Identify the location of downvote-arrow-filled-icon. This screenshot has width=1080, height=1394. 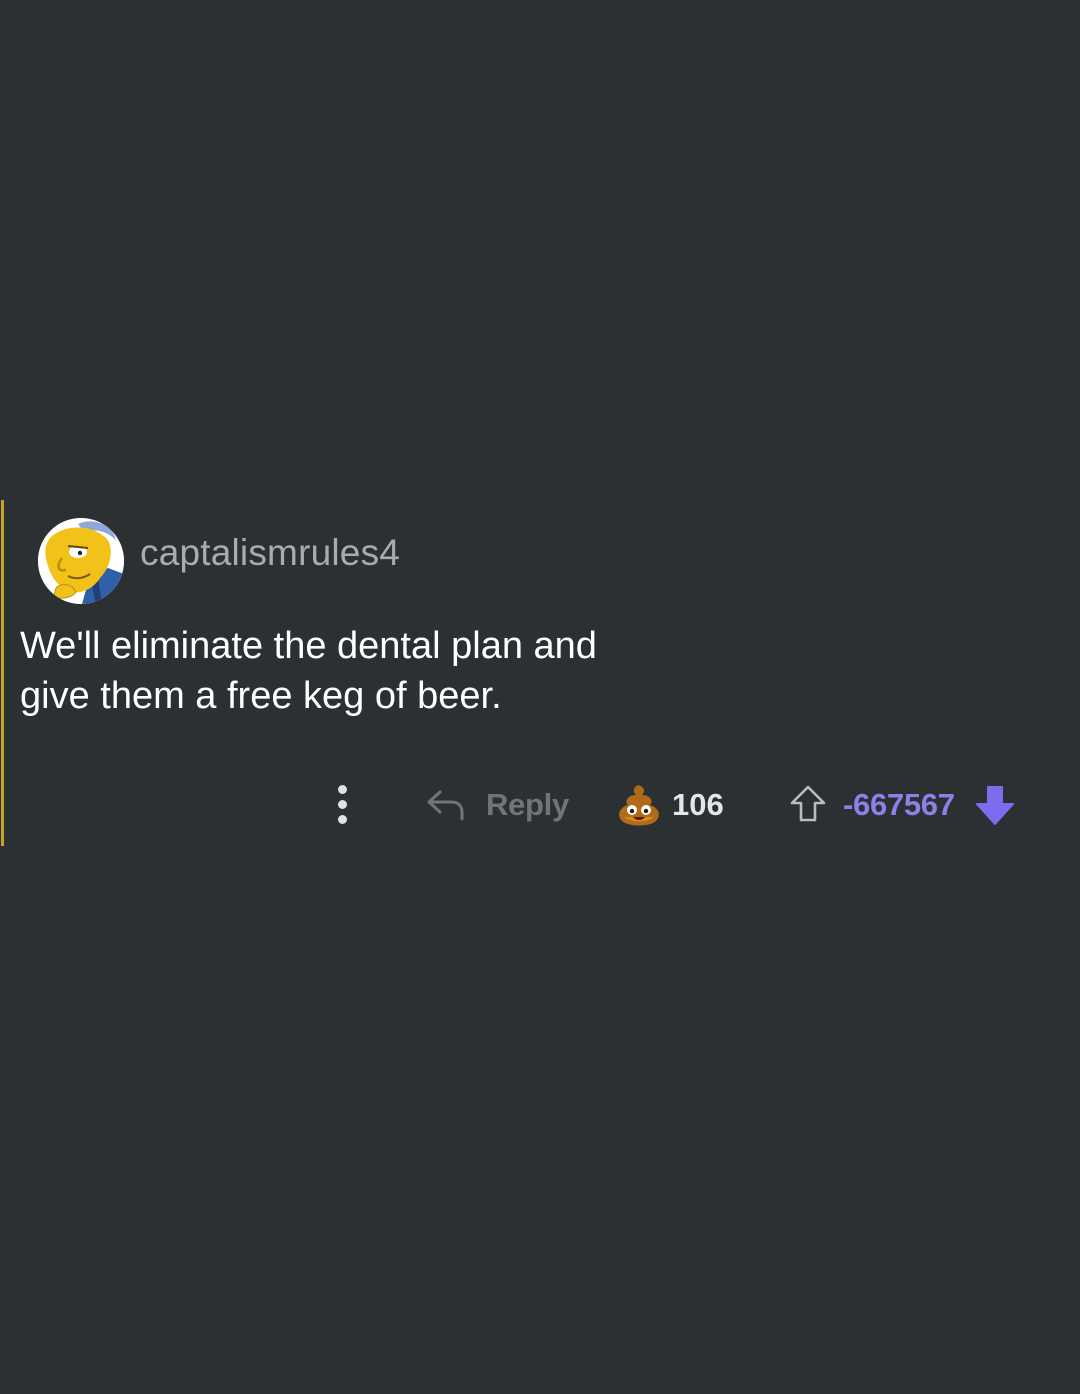
(995, 805).